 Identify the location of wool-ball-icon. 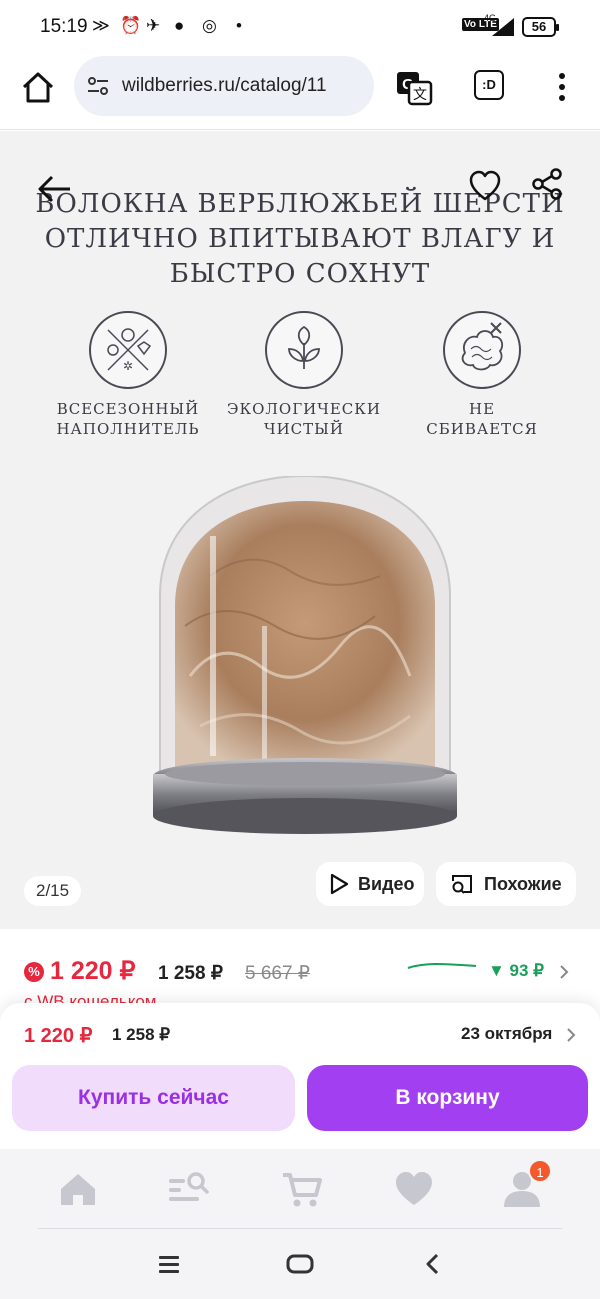
(482, 350).